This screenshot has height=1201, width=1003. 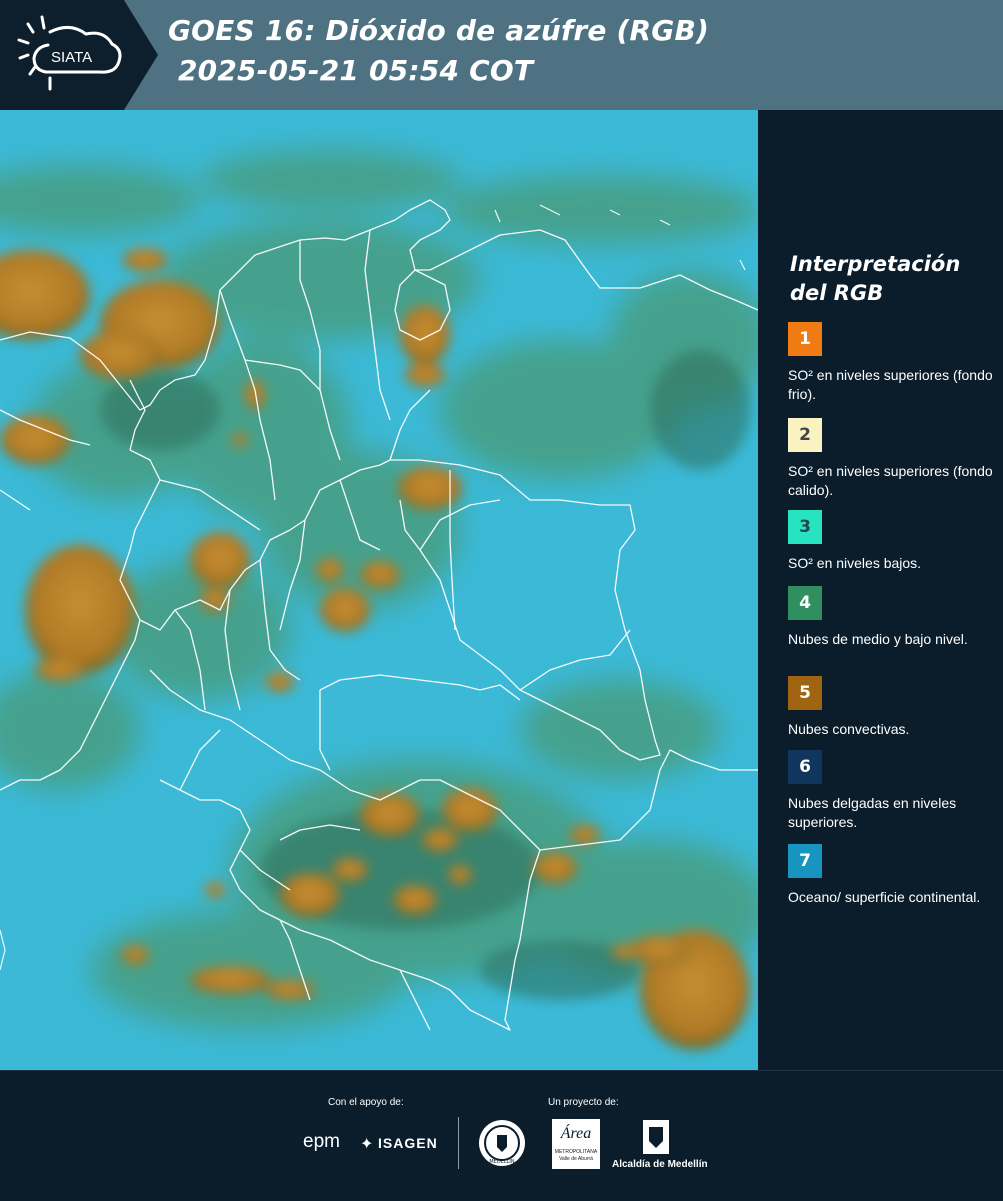 I want to click on legend-item-3: 3 SO² en niveles bajos., so click(x=893, y=541).